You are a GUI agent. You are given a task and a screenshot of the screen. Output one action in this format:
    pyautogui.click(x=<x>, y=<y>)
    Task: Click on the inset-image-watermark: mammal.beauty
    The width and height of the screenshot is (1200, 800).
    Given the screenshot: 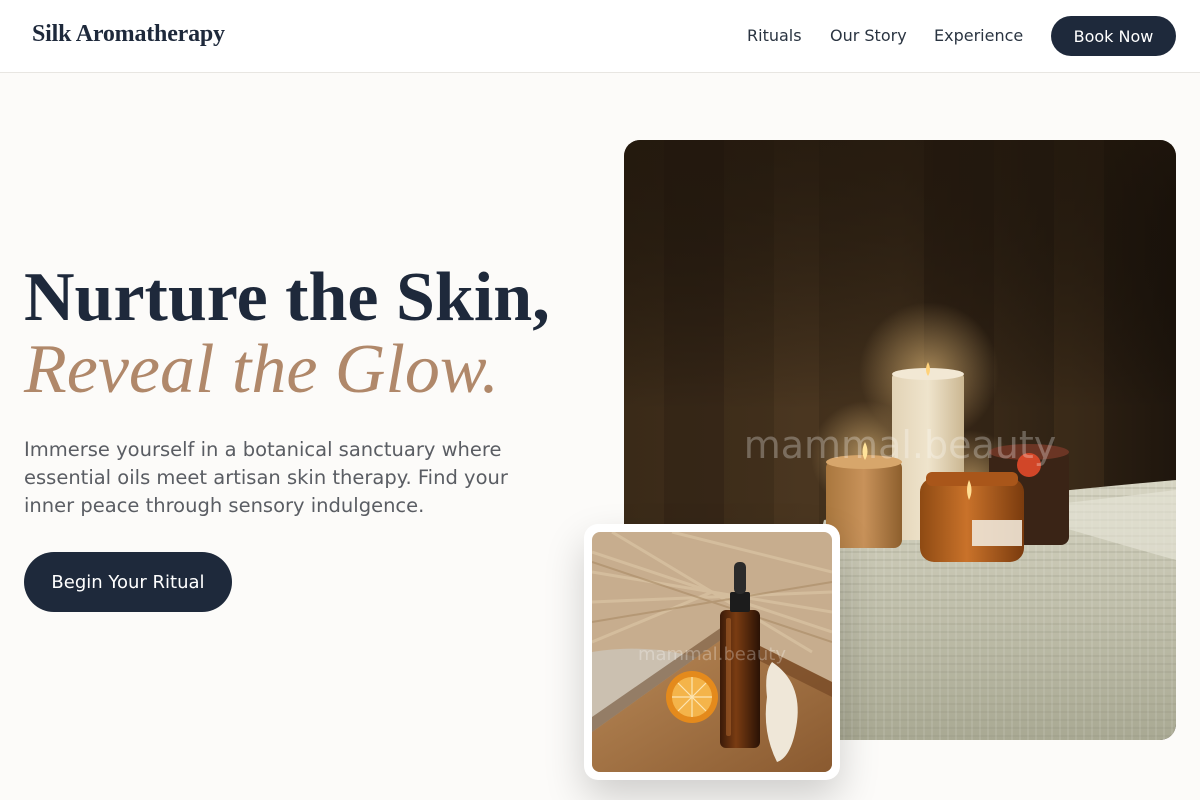 What is the action you would take?
    pyautogui.click(x=712, y=654)
    